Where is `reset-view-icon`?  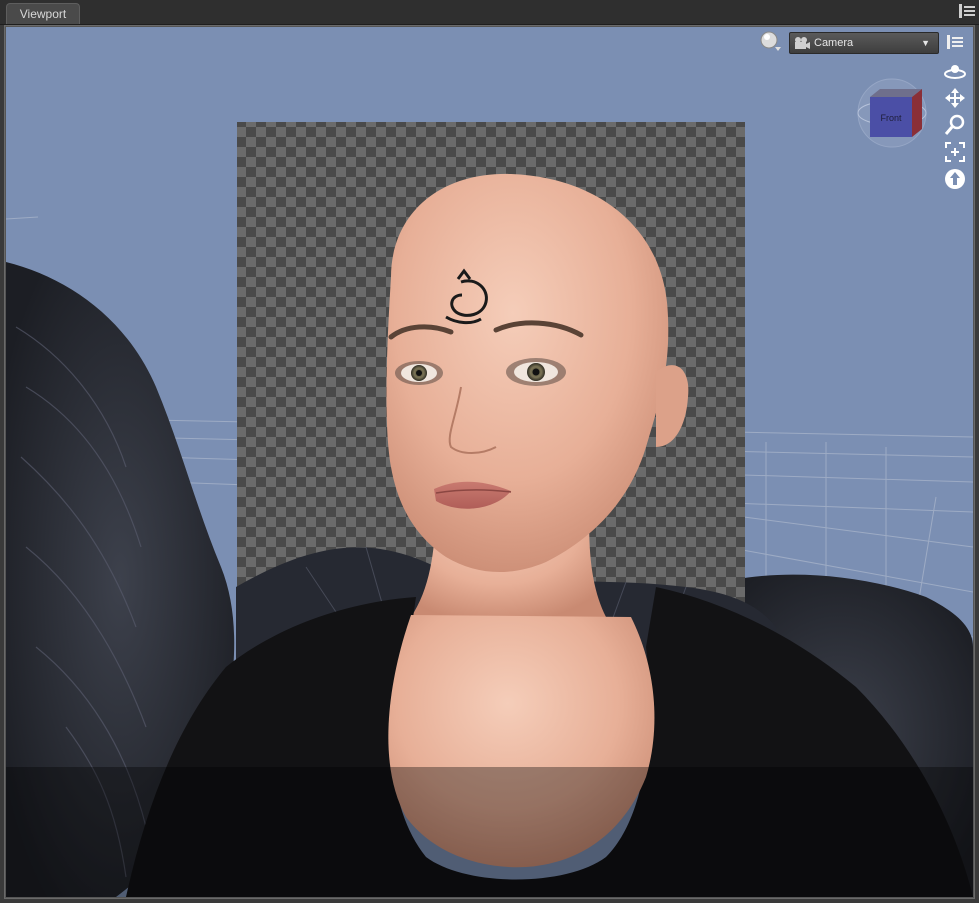
reset-view-icon is located at coordinates (955, 179).